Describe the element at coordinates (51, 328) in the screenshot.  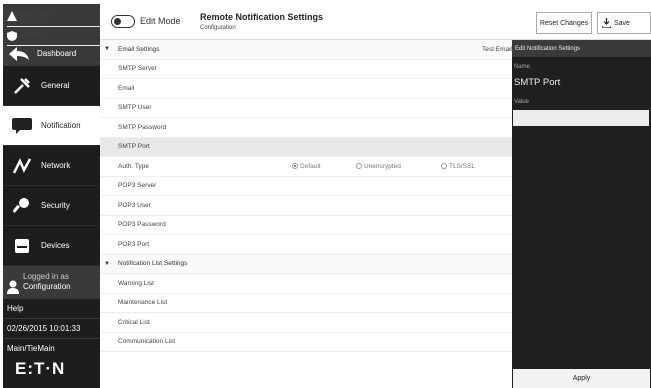
I see `datetime-text: 02/26/2015 10:01:33` at that location.